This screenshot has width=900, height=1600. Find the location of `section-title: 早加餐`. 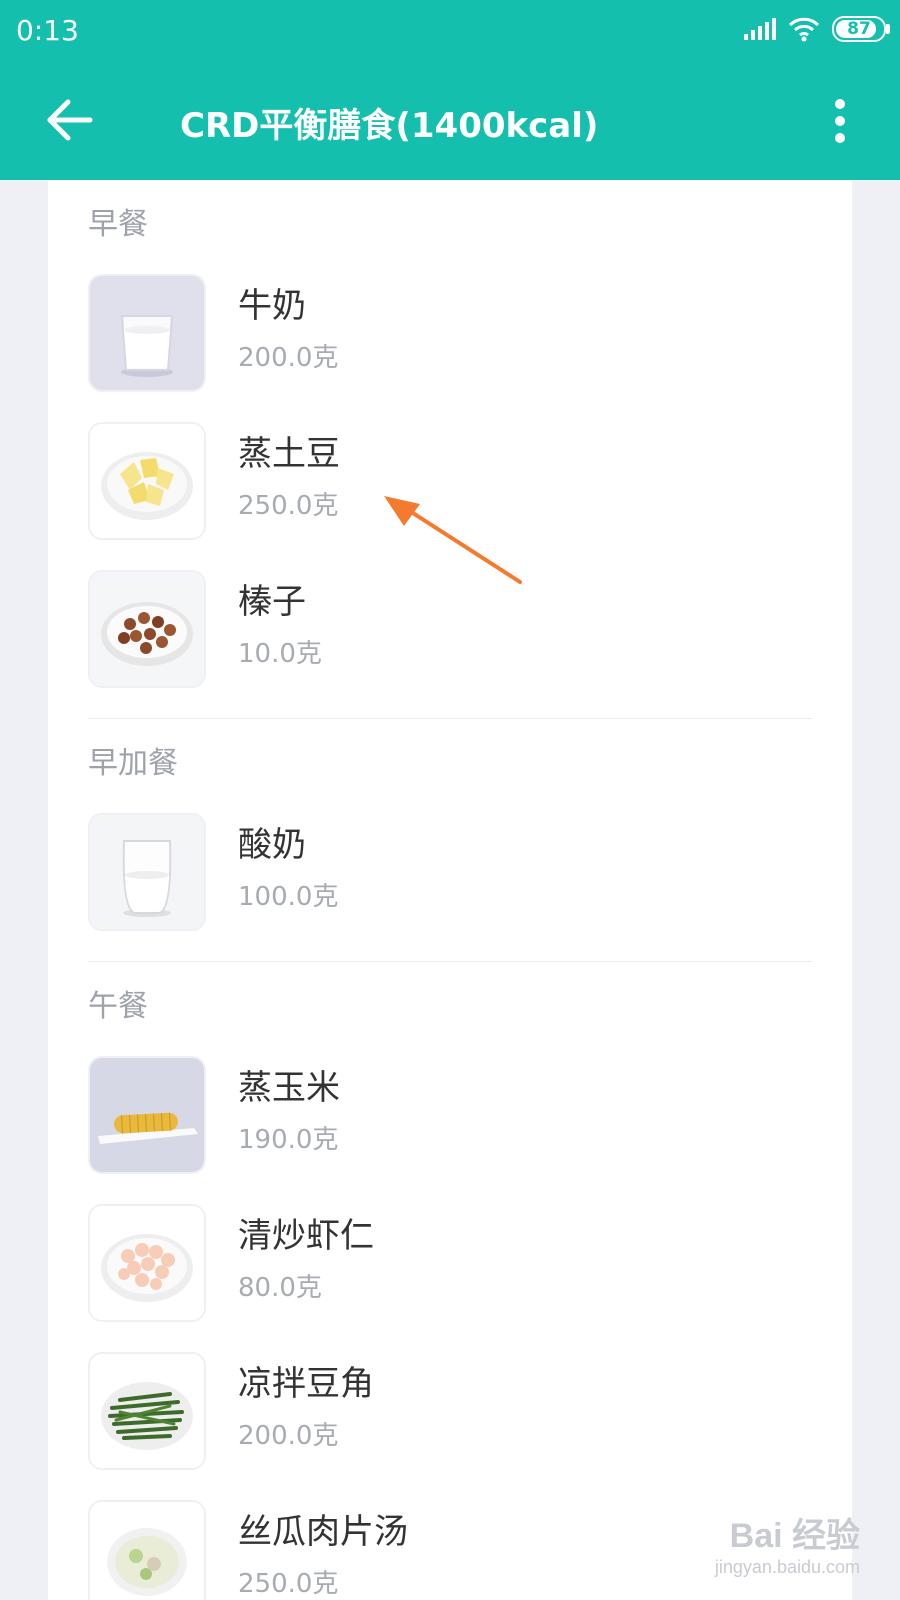

section-title: 早加餐 is located at coordinates (133, 763).